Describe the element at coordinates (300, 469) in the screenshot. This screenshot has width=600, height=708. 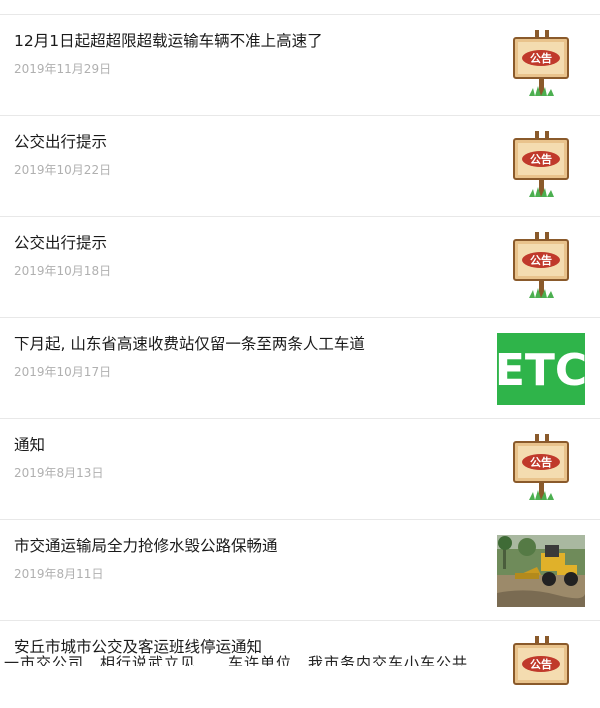
I see `news-item: 通知 2019年8月13日 公告` at that location.